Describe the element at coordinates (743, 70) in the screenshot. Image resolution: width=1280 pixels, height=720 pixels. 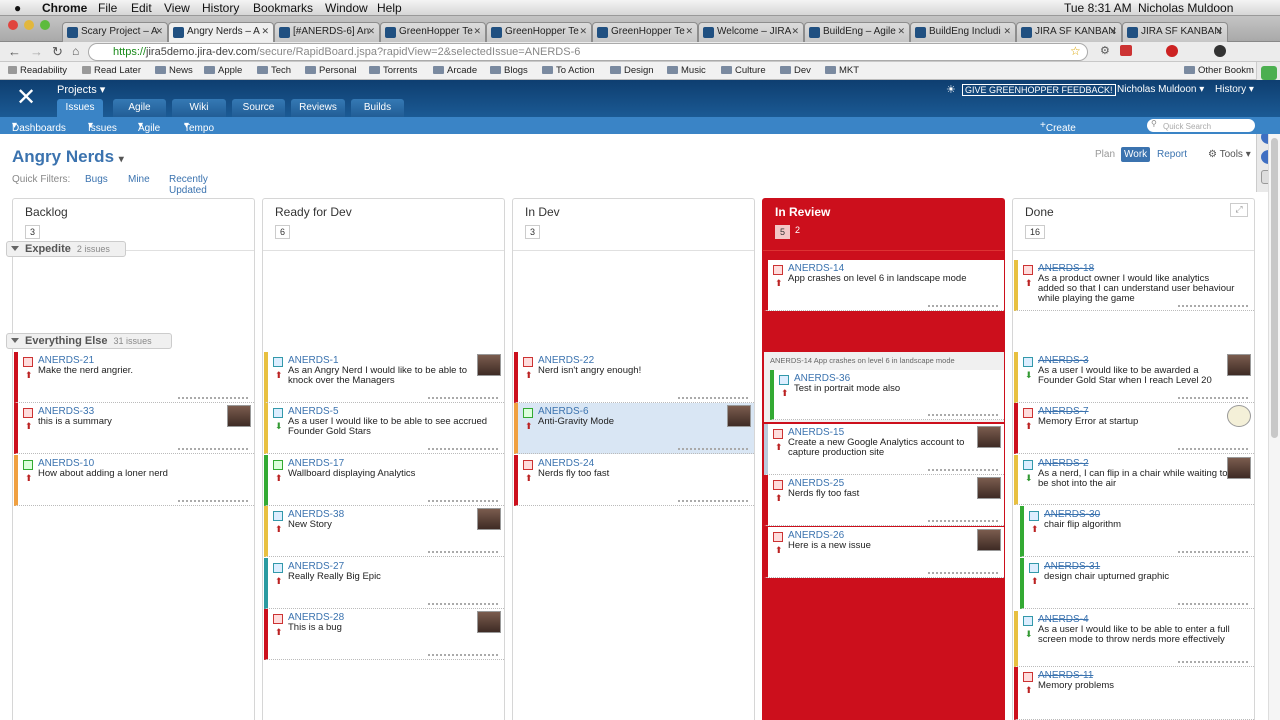
I see `bookmark-folder: Culture` at that location.